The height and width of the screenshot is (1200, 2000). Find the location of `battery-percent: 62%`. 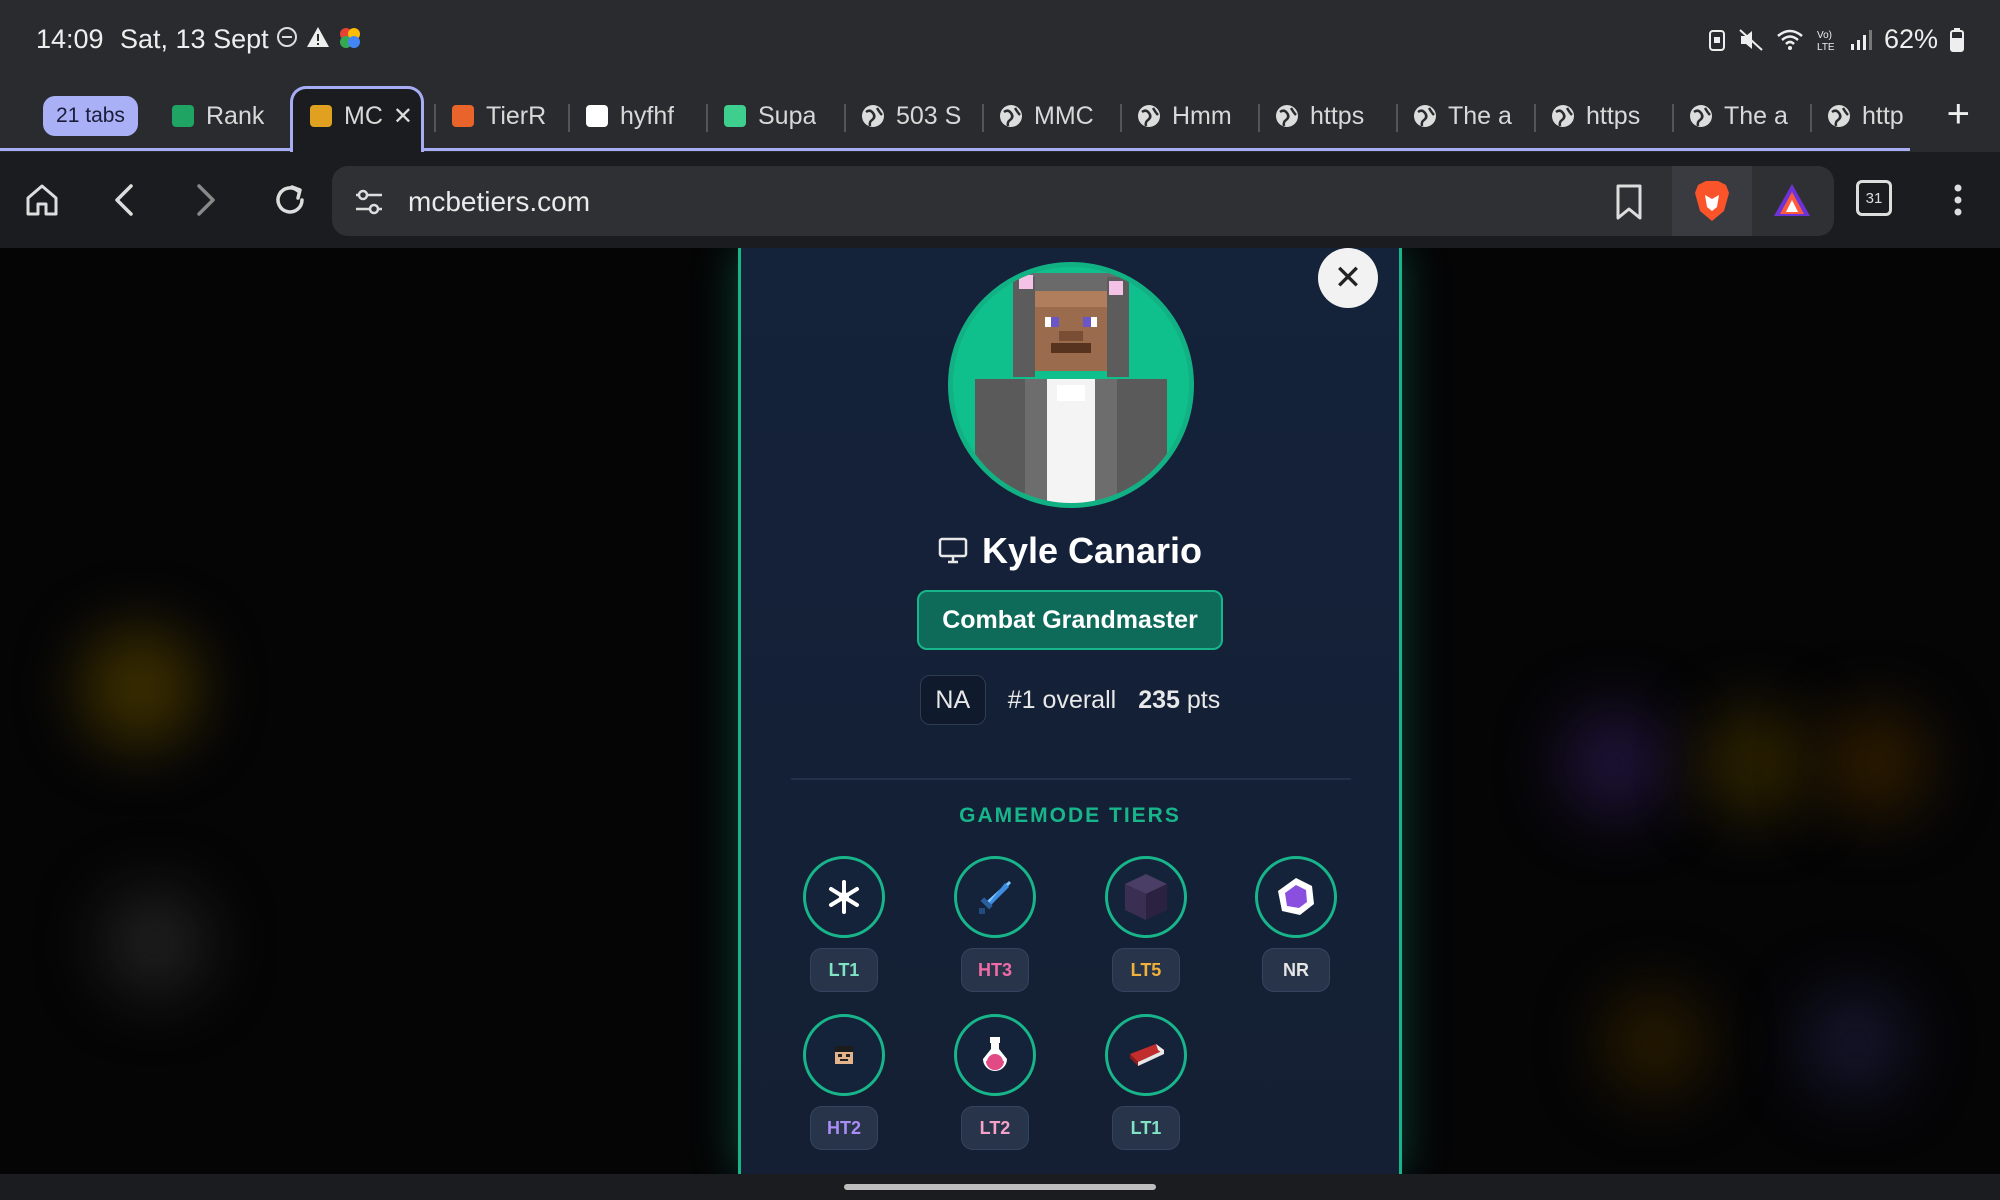

battery-percent: 62% is located at coordinates (1910, 39).